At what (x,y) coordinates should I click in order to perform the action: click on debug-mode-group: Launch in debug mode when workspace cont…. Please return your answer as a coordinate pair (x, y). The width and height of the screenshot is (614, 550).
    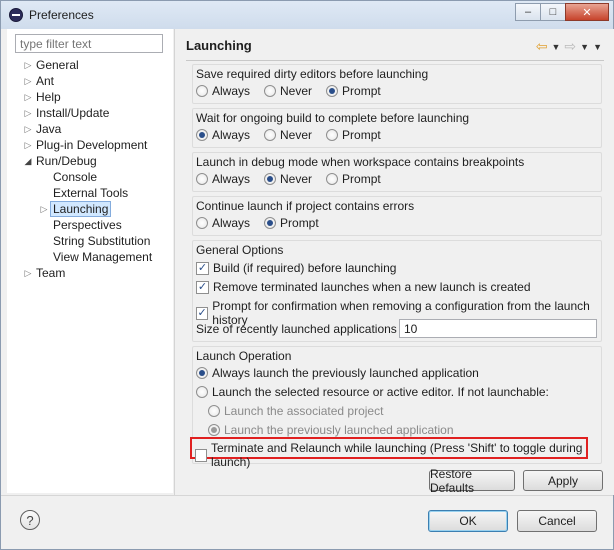
    Looking at the image, I should click on (397, 172).